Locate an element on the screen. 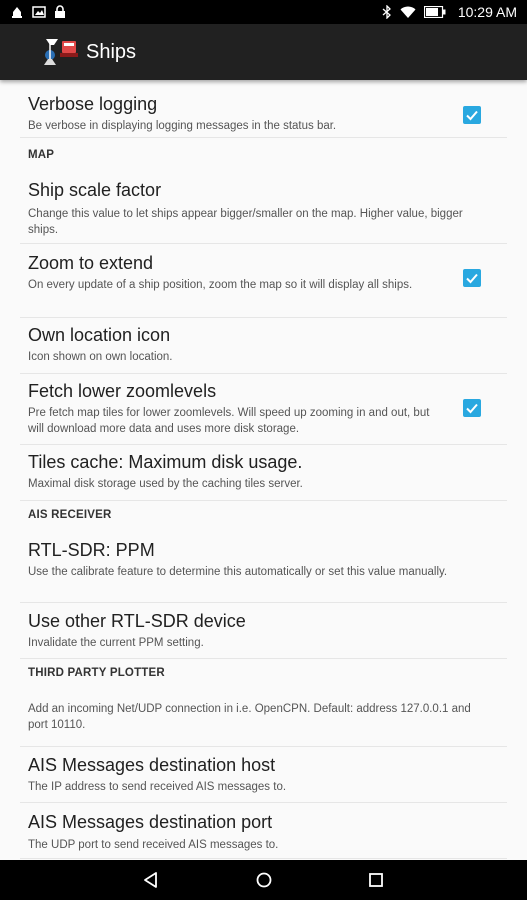 The width and height of the screenshot is (527, 900). fetch-lower-zoomlevels-checkbox is located at coordinates (472, 408).